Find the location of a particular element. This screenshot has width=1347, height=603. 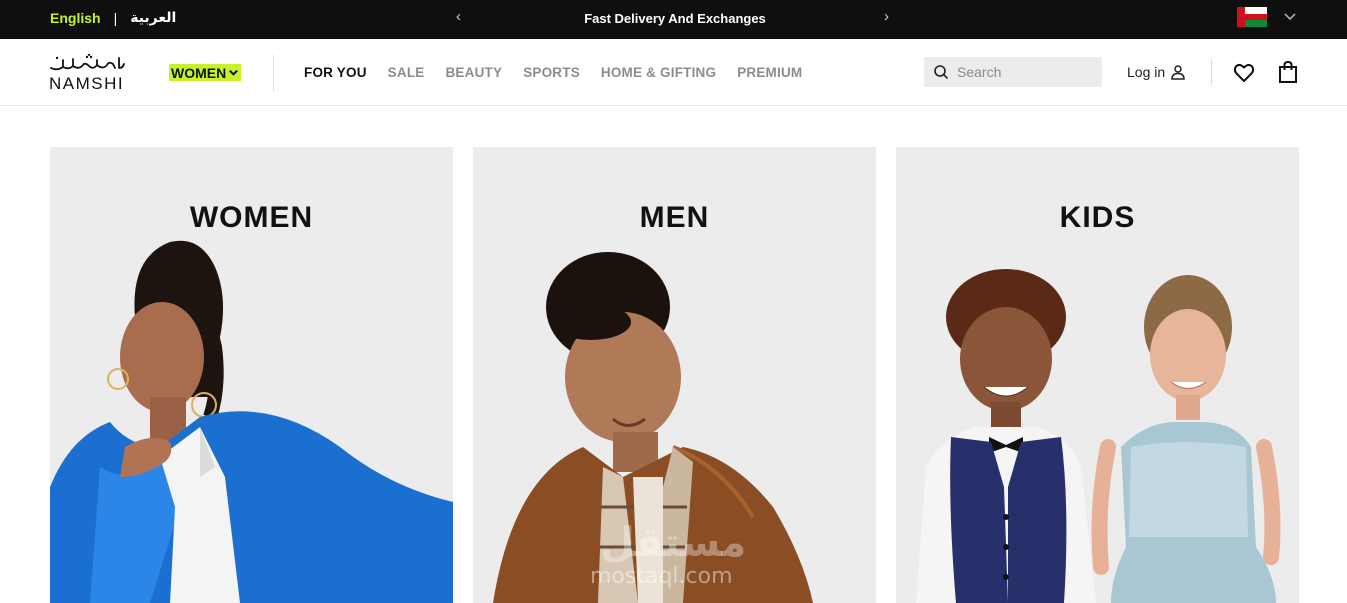

shopping-bag-icon is located at coordinates (1288, 72).